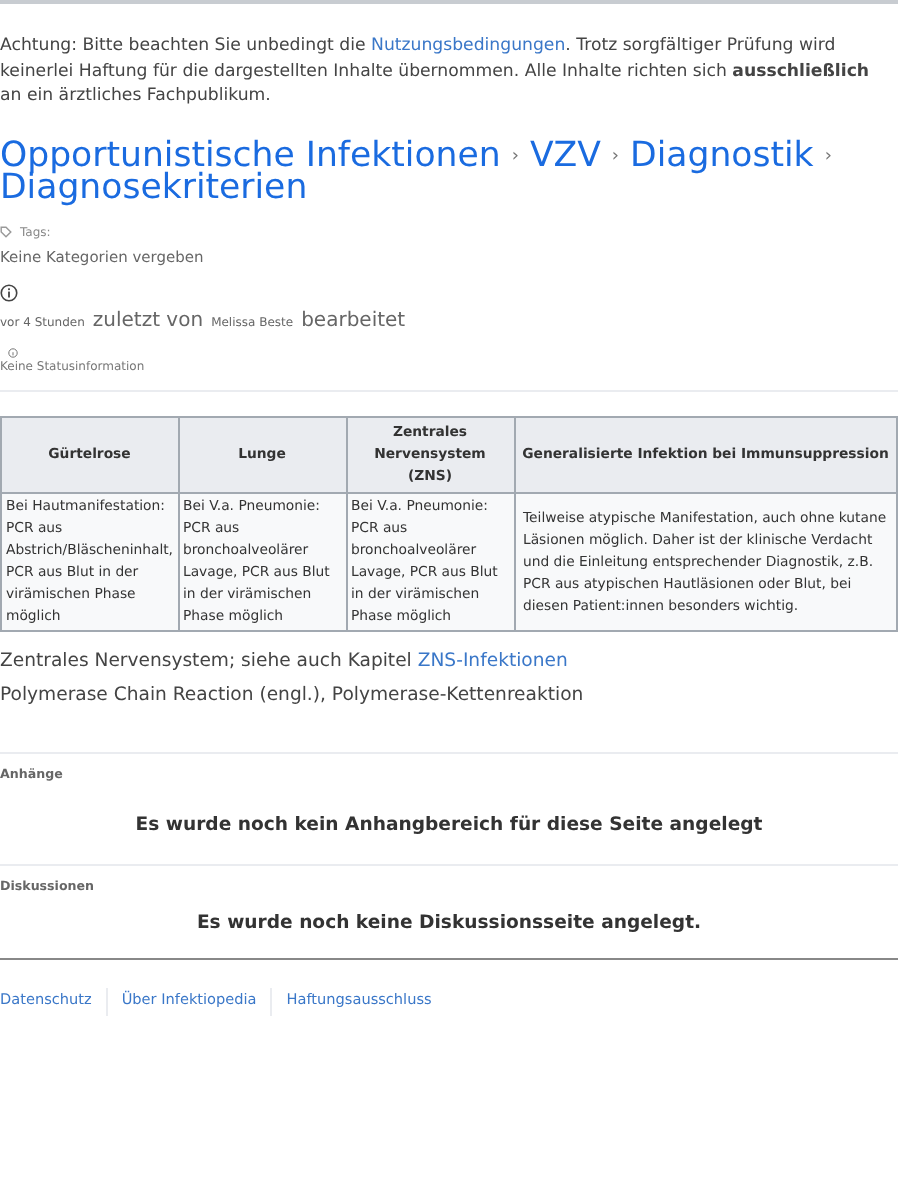 This screenshot has height=1198, width=898. Describe the element at coordinates (353, 322) in the screenshot. I see `edit-label: bearbeitet` at that location.